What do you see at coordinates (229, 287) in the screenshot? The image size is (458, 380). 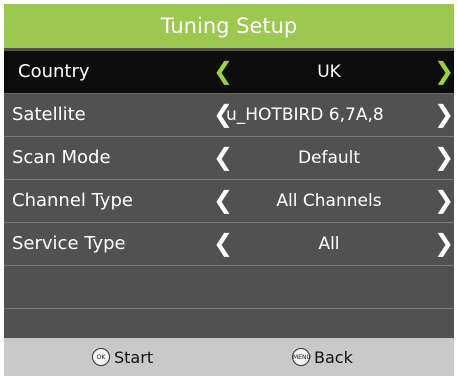 I see `empty-row` at bounding box center [229, 287].